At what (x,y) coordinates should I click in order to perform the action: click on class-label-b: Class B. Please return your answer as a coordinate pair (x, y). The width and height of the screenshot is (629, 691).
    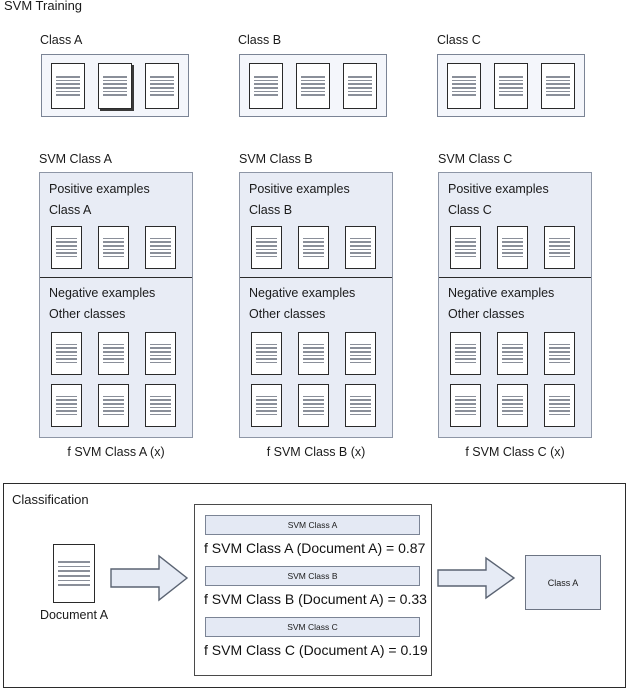
    Looking at the image, I should click on (260, 40).